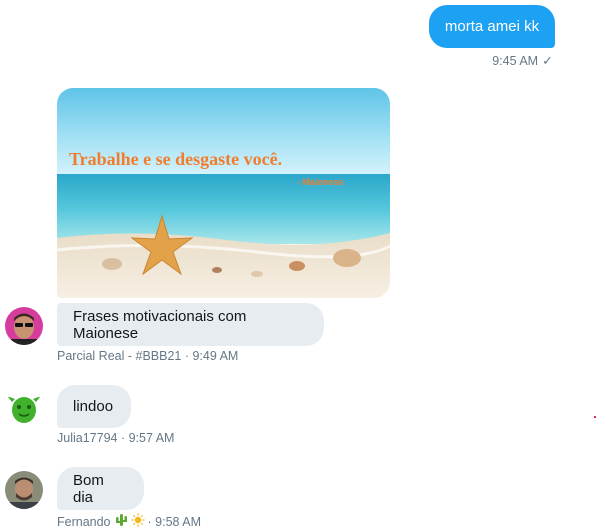  What do you see at coordinates (174, 521) in the screenshot?
I see `message-time: · 9:58 AM` at bounding box center [174, 521].